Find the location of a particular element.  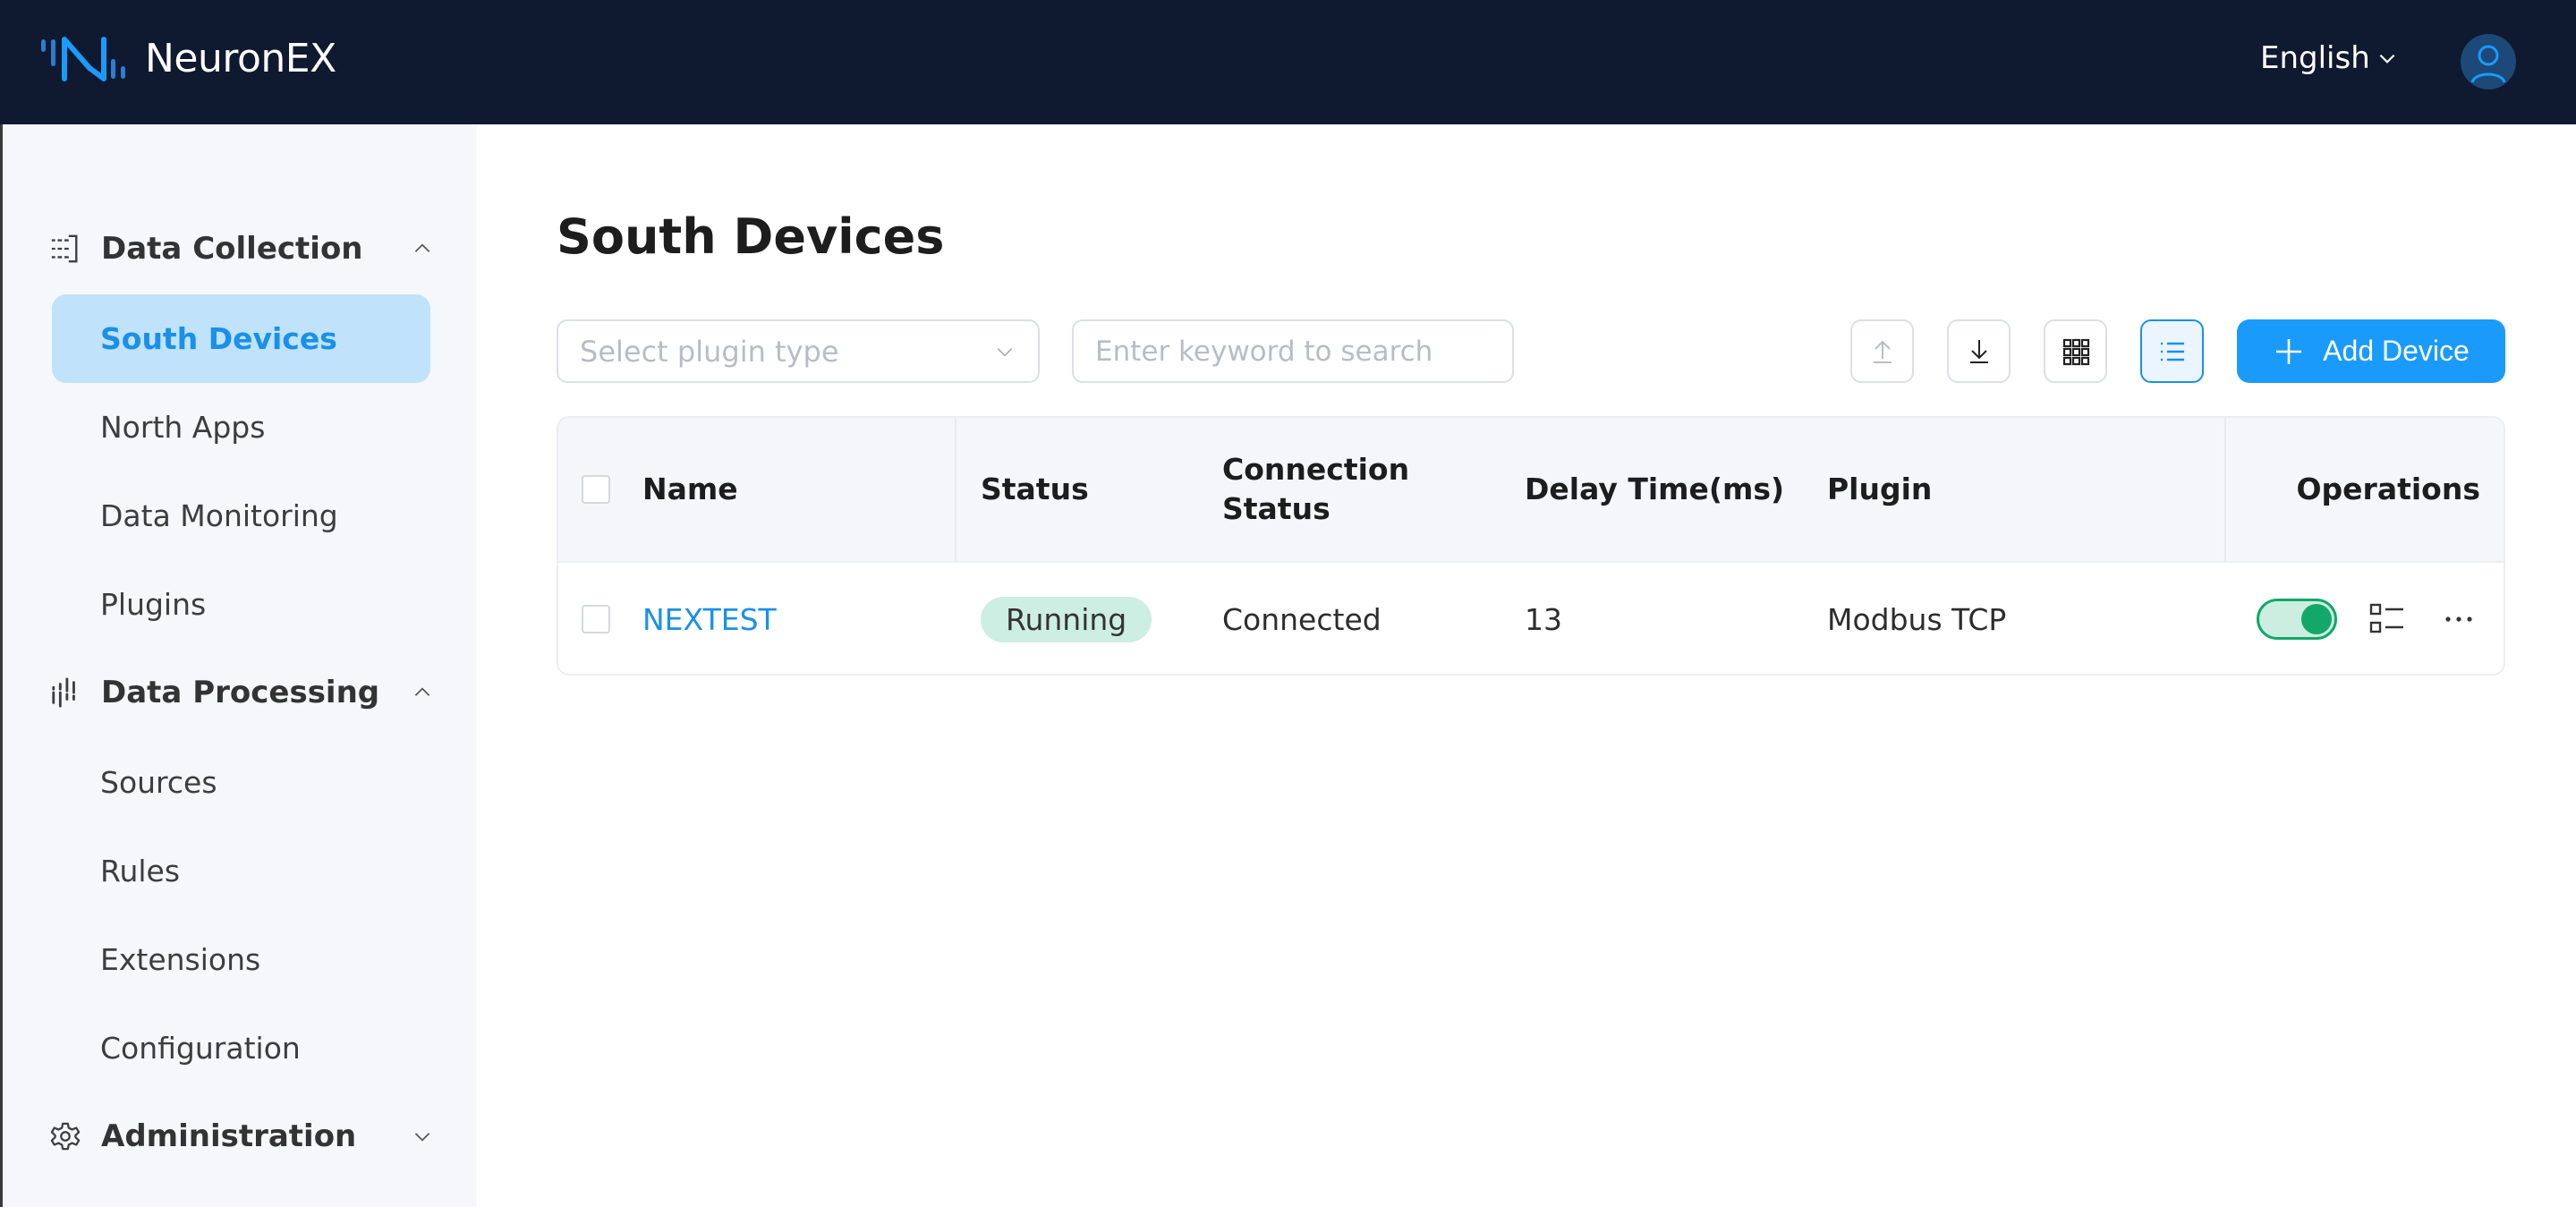

column-header-plugin: Plugin is located at coordinates (1880, 489).